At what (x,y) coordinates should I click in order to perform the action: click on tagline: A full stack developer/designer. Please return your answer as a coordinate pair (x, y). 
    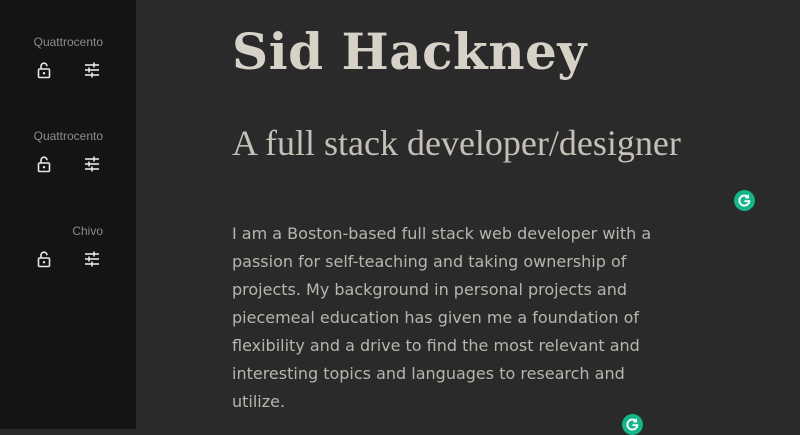
    Looking at the image, I should click on (456, 143).